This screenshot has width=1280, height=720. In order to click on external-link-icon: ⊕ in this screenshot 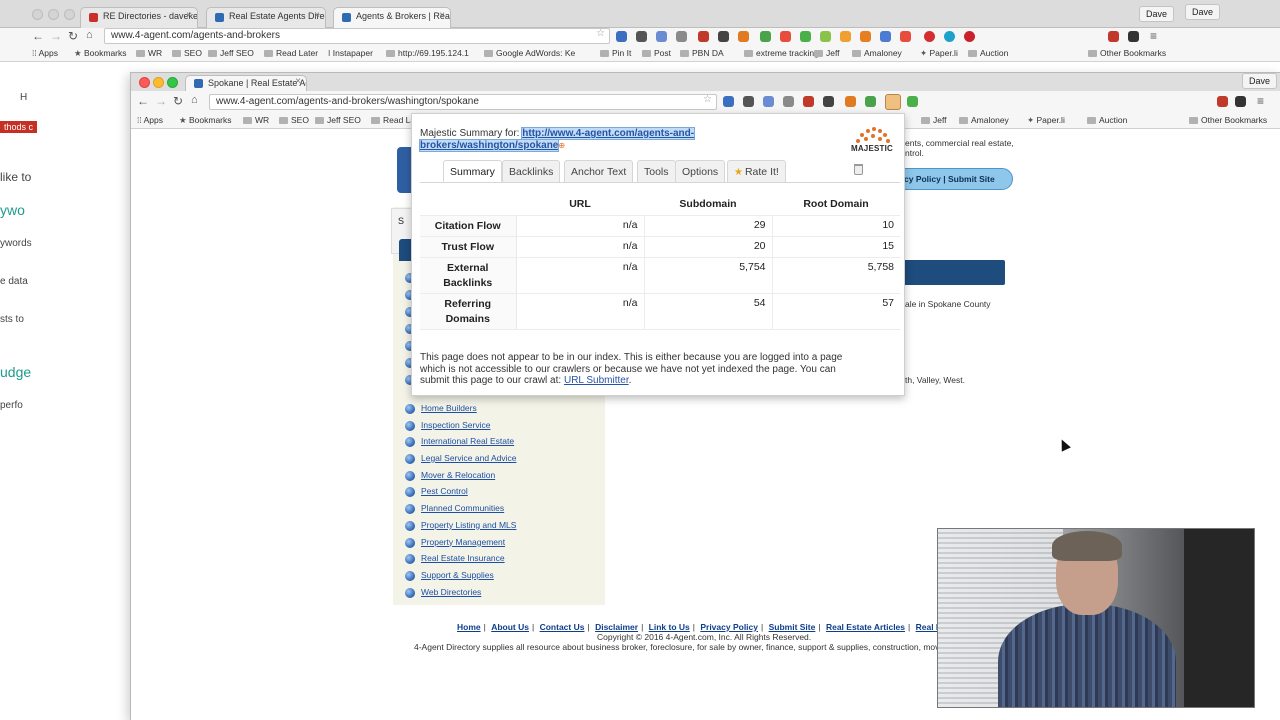, I will do `click(561, 145)`.